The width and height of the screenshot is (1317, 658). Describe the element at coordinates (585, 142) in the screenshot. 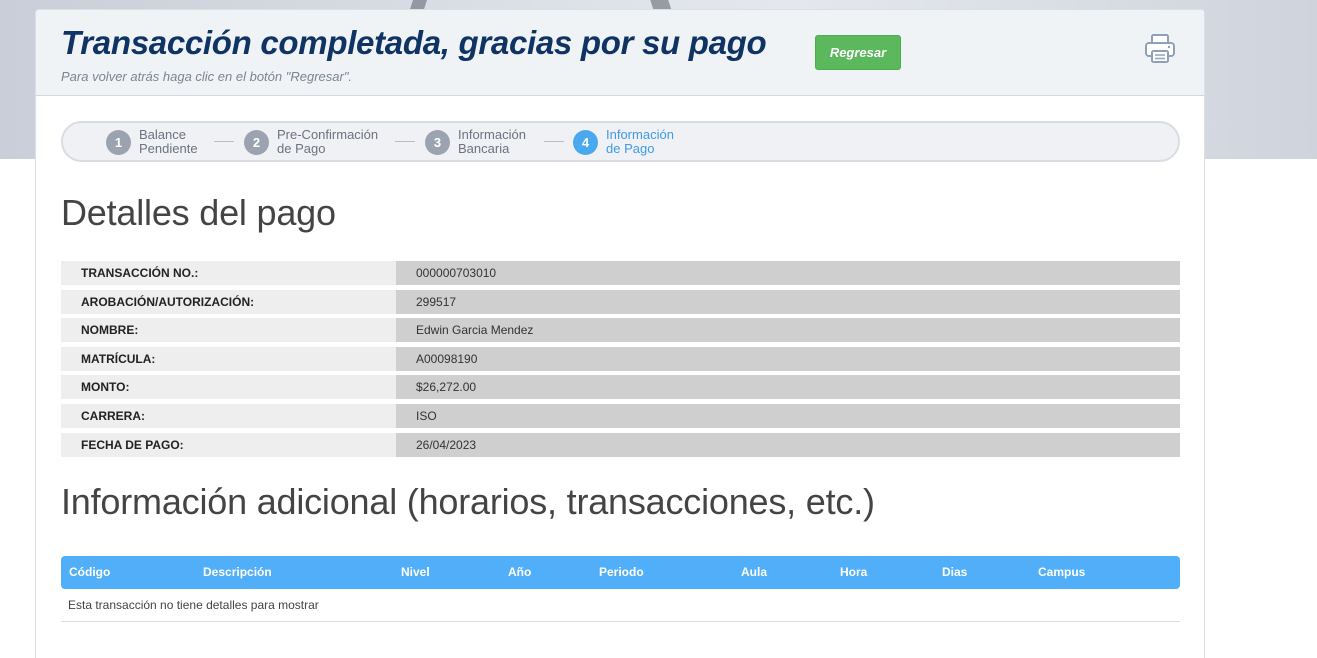

I see `step-number: 4` at that location.